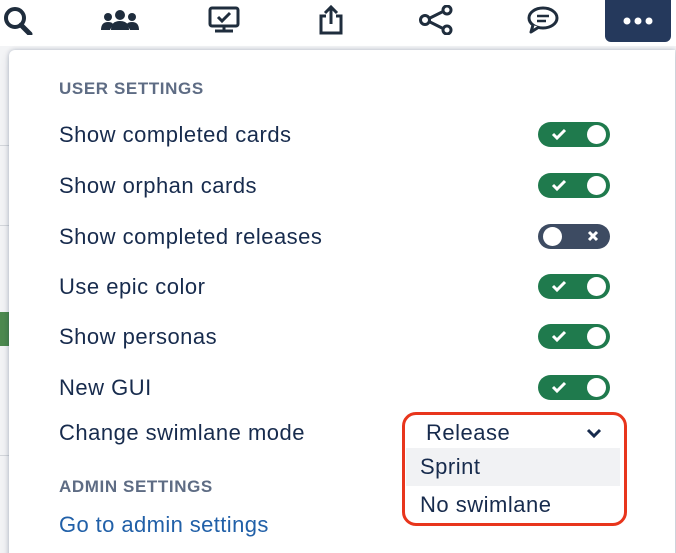 The width and height of the screenshot is (676, 553). What do you see at coordinates (191, 236) in the screenshot?
I see `setting-label-show-completed-releases: Show completed releases` at bounding box center [191, 236].